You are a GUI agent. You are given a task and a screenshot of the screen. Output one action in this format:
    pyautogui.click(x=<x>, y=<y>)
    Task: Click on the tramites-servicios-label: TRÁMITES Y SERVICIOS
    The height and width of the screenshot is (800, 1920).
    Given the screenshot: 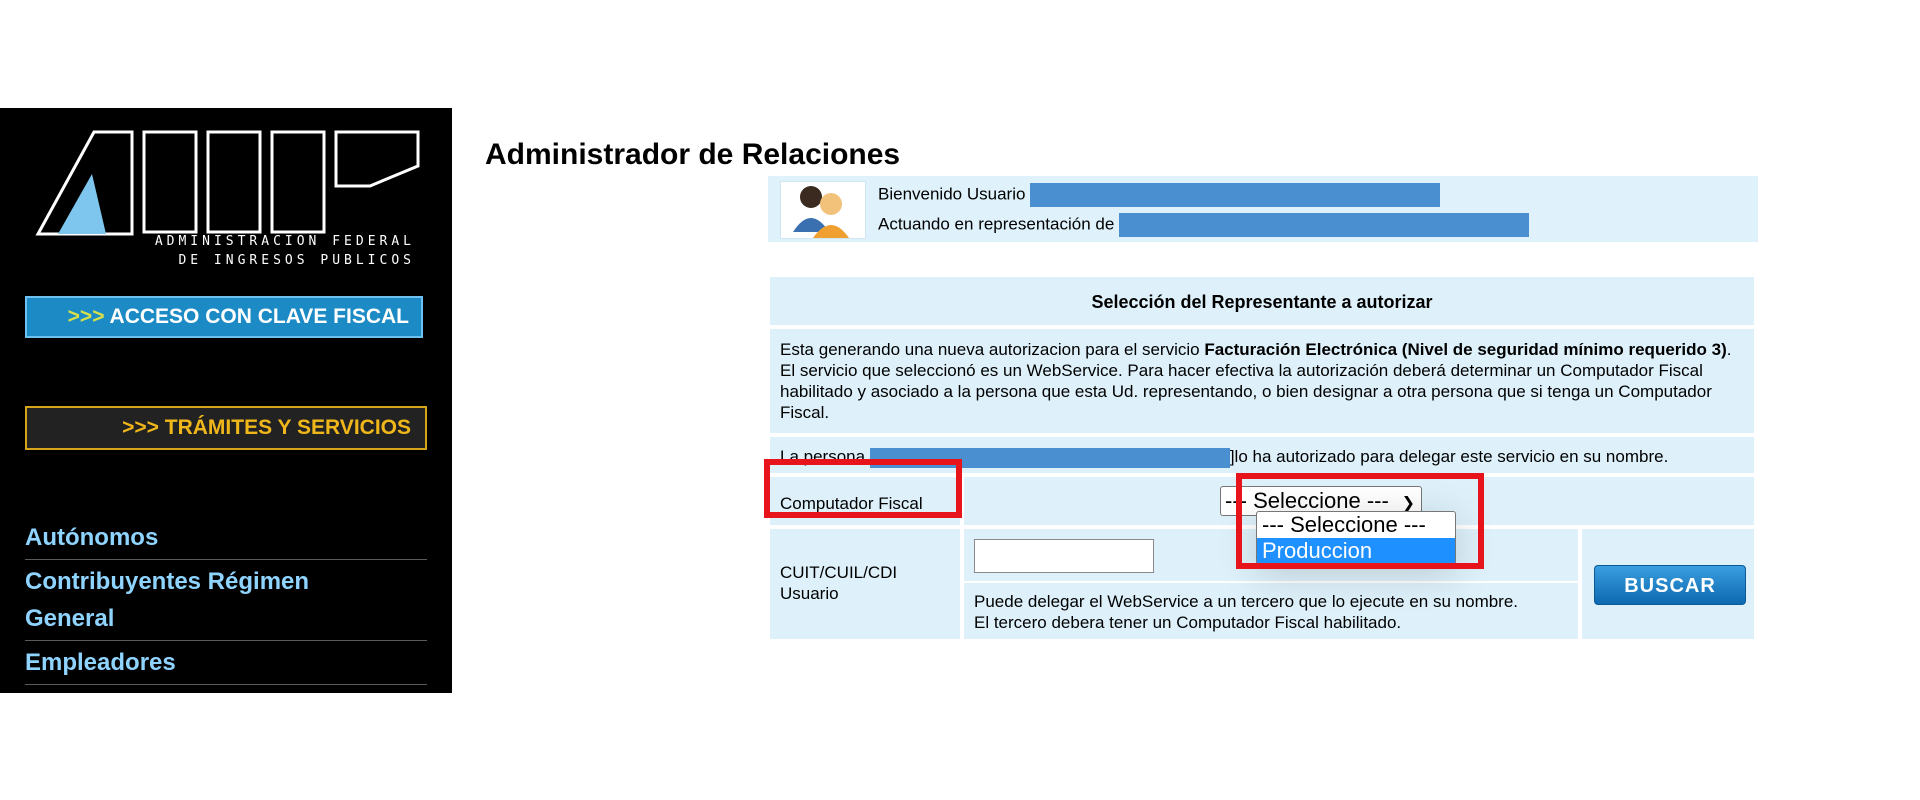 What is the action you would take?
    pyautogui.click(x=287, y=427)
    